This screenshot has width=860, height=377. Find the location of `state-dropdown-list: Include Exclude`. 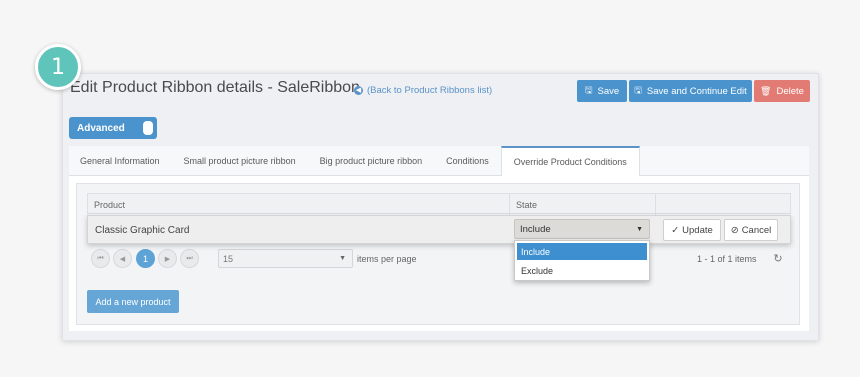

state-dropdown-list: Include Exclude is located at coordinates (582, 260).